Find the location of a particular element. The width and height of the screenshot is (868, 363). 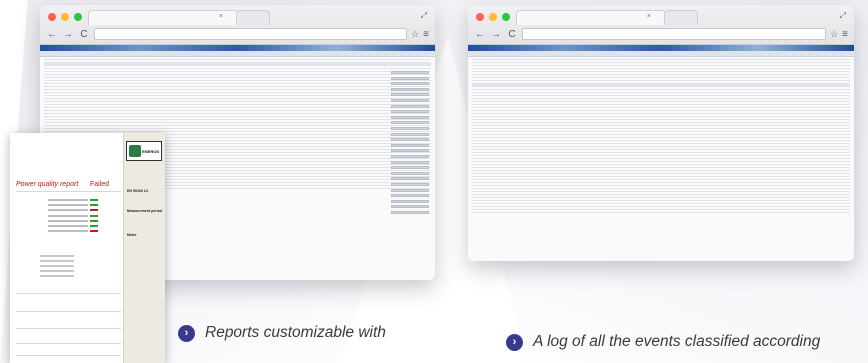

report-side-panel is located at coordinates (144, 248).